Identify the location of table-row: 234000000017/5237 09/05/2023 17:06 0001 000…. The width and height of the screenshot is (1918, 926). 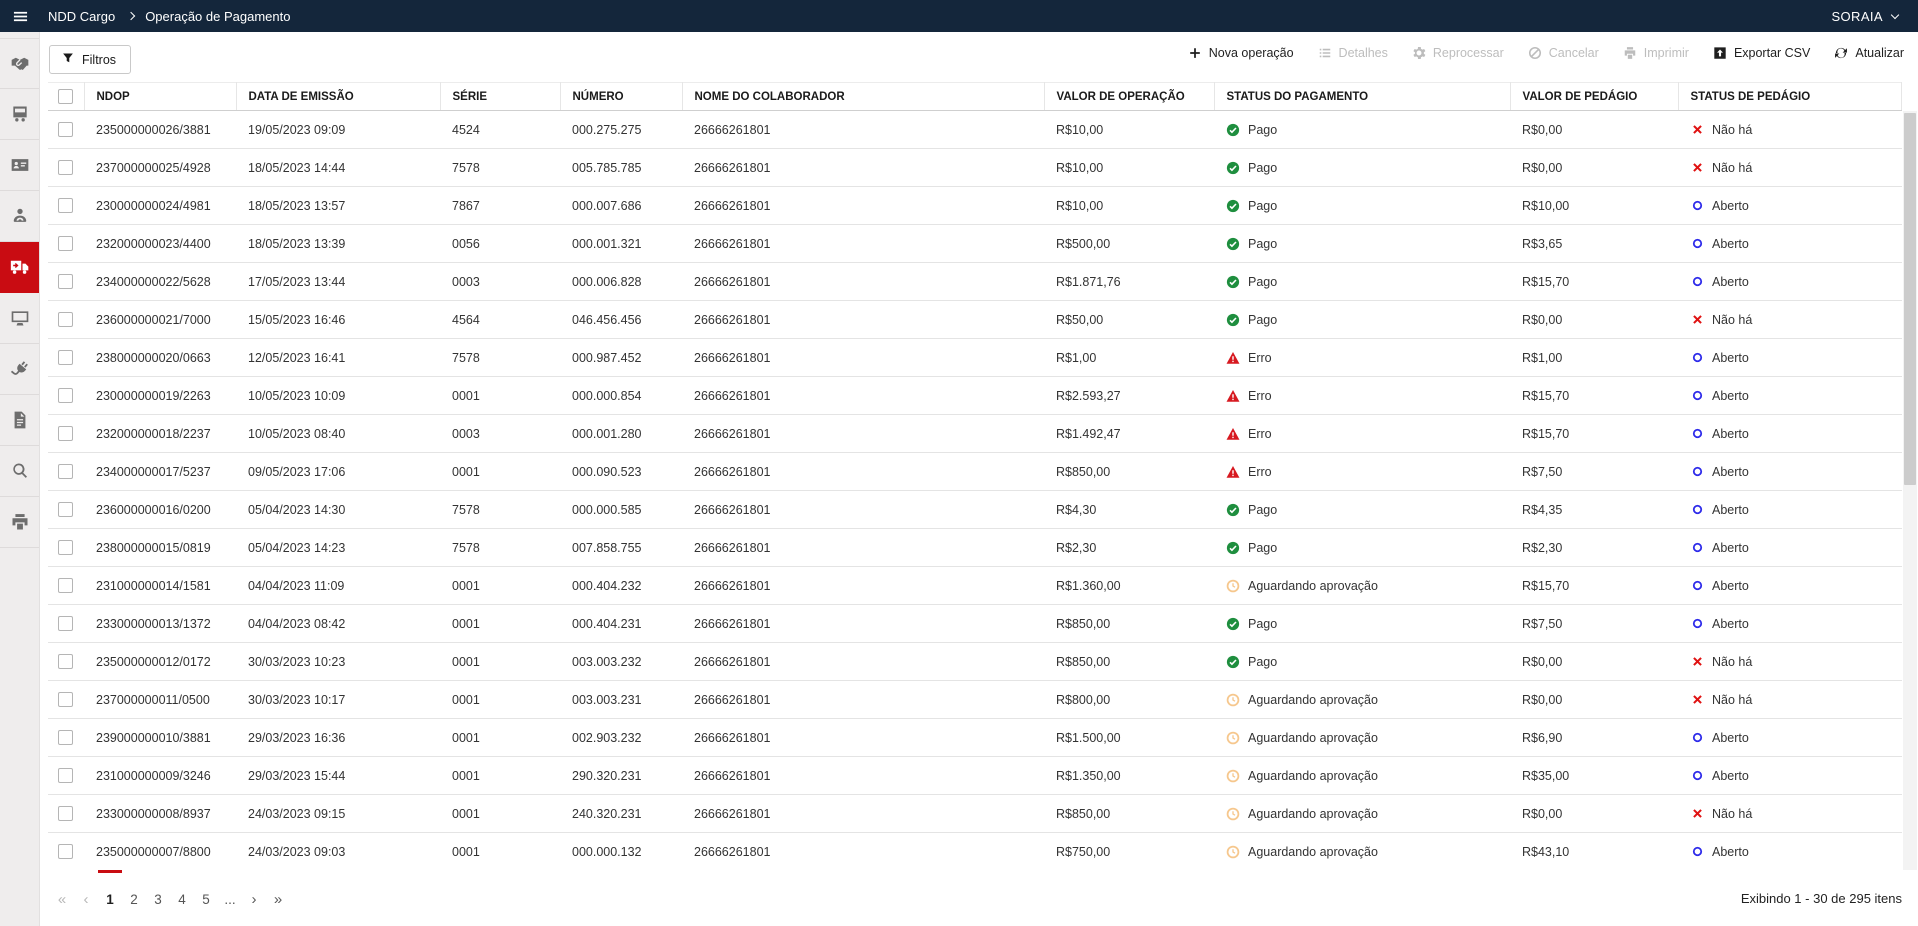
(975, 471).